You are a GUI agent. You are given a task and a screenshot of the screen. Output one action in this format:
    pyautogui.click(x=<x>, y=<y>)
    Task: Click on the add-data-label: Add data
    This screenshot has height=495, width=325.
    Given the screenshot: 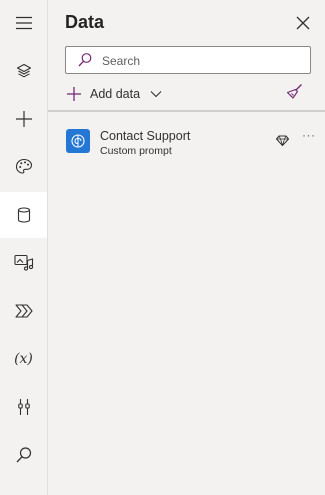 What is the action you would take?
    pyautogui.click(x=115, y=94)
    